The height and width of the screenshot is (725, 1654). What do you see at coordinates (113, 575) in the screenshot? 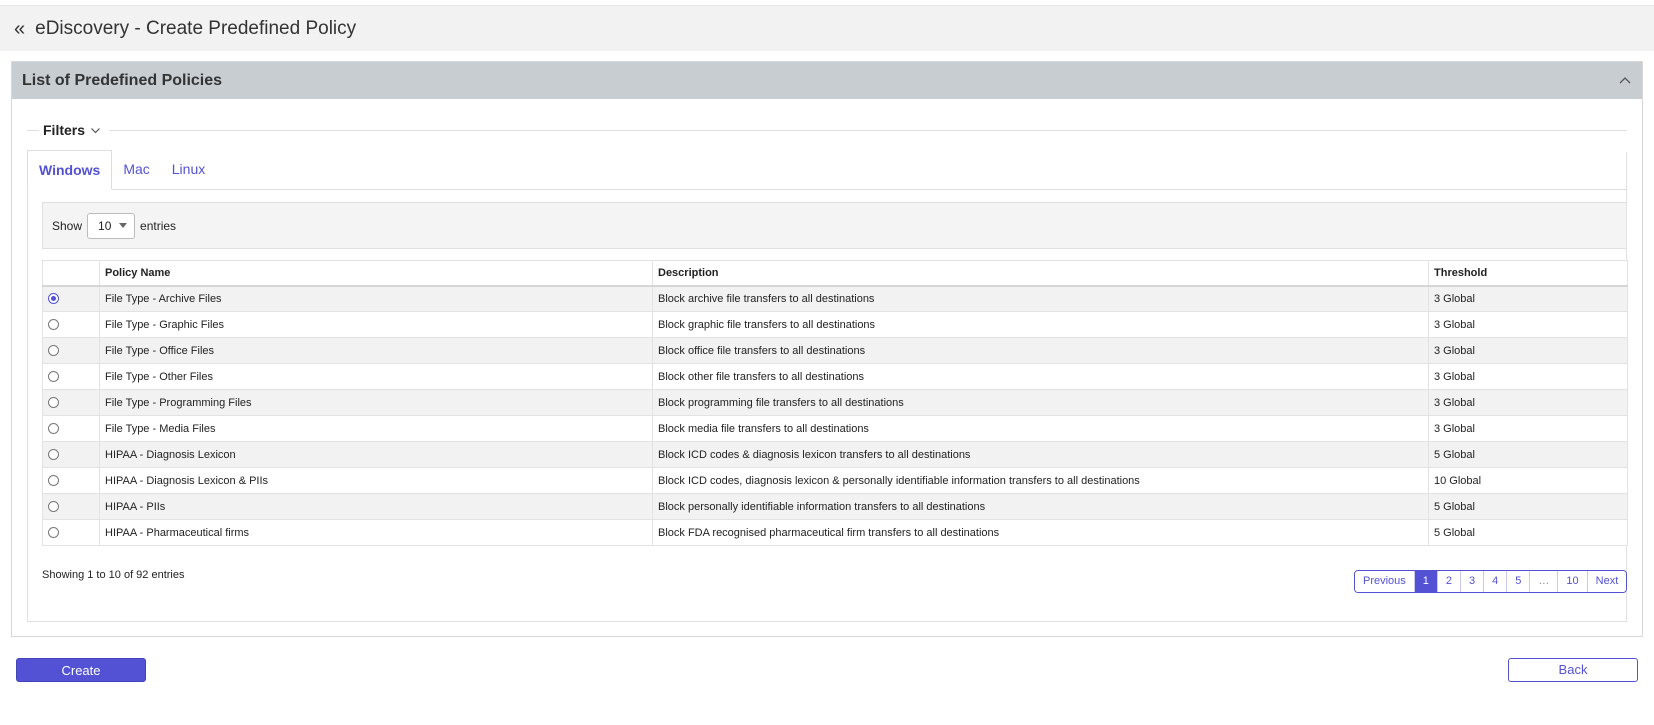
I see `table-info: Showing 1 to 10 of 92 entries` at bounding box center [113, 575].